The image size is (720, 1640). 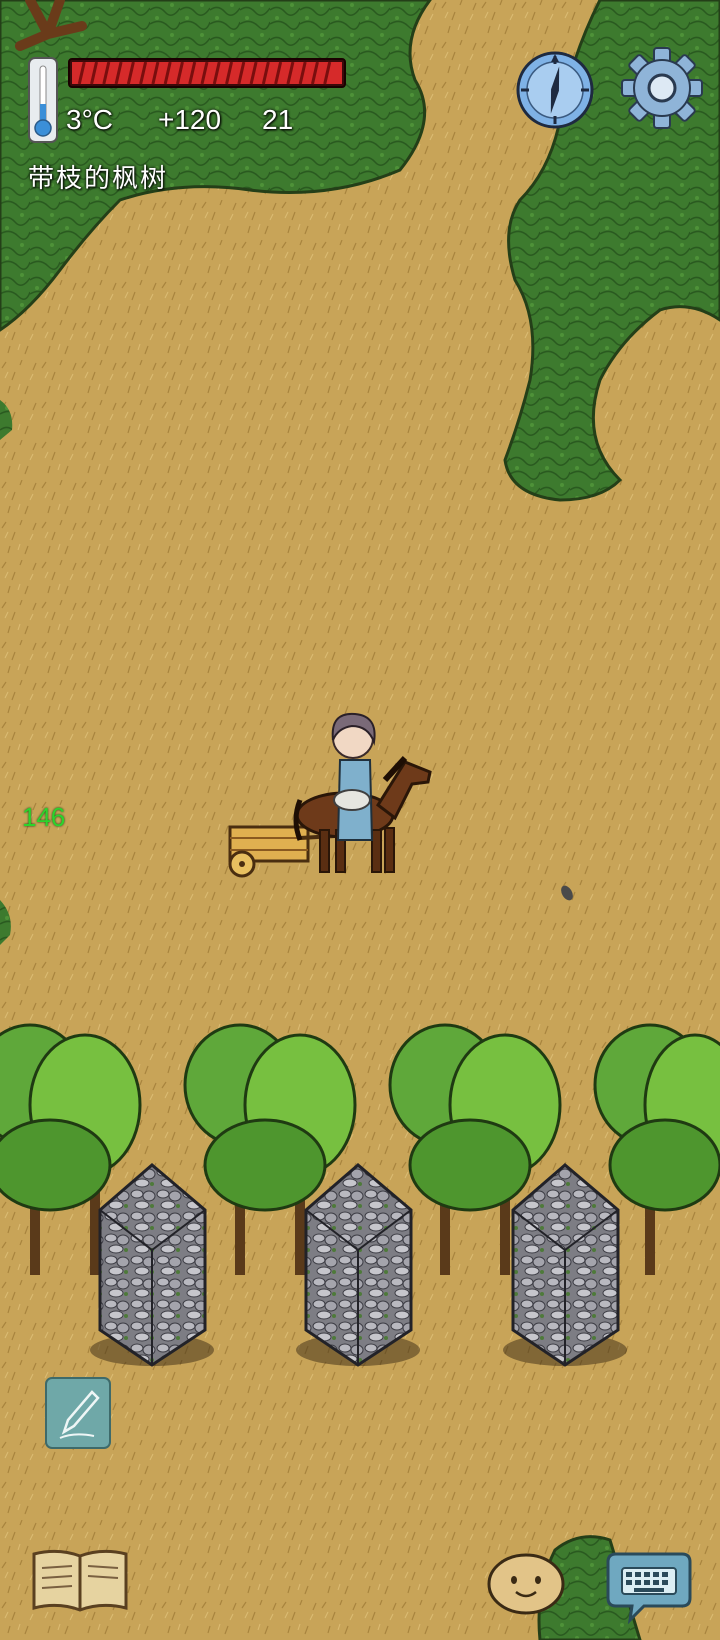 I want to click on pencil-icon, so click(x=78, y=1413).